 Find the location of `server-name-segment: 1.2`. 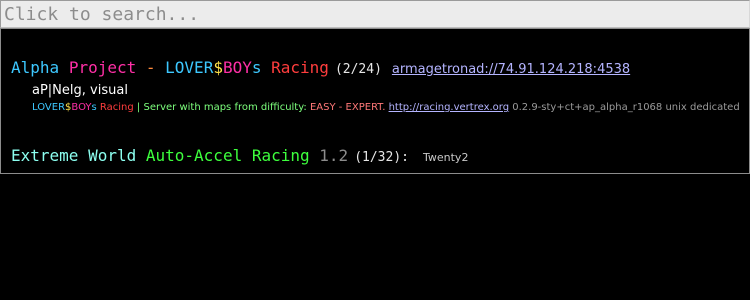

server-name-segment: 1.2 is located at coordinates (334, 155).